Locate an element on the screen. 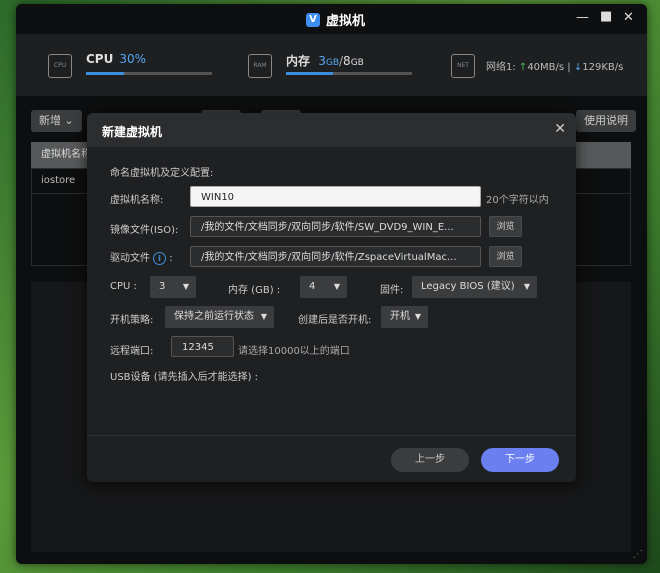 The image size is (660, 573). cpu-stat: CPU 30% is located at coordinates (116, 59).